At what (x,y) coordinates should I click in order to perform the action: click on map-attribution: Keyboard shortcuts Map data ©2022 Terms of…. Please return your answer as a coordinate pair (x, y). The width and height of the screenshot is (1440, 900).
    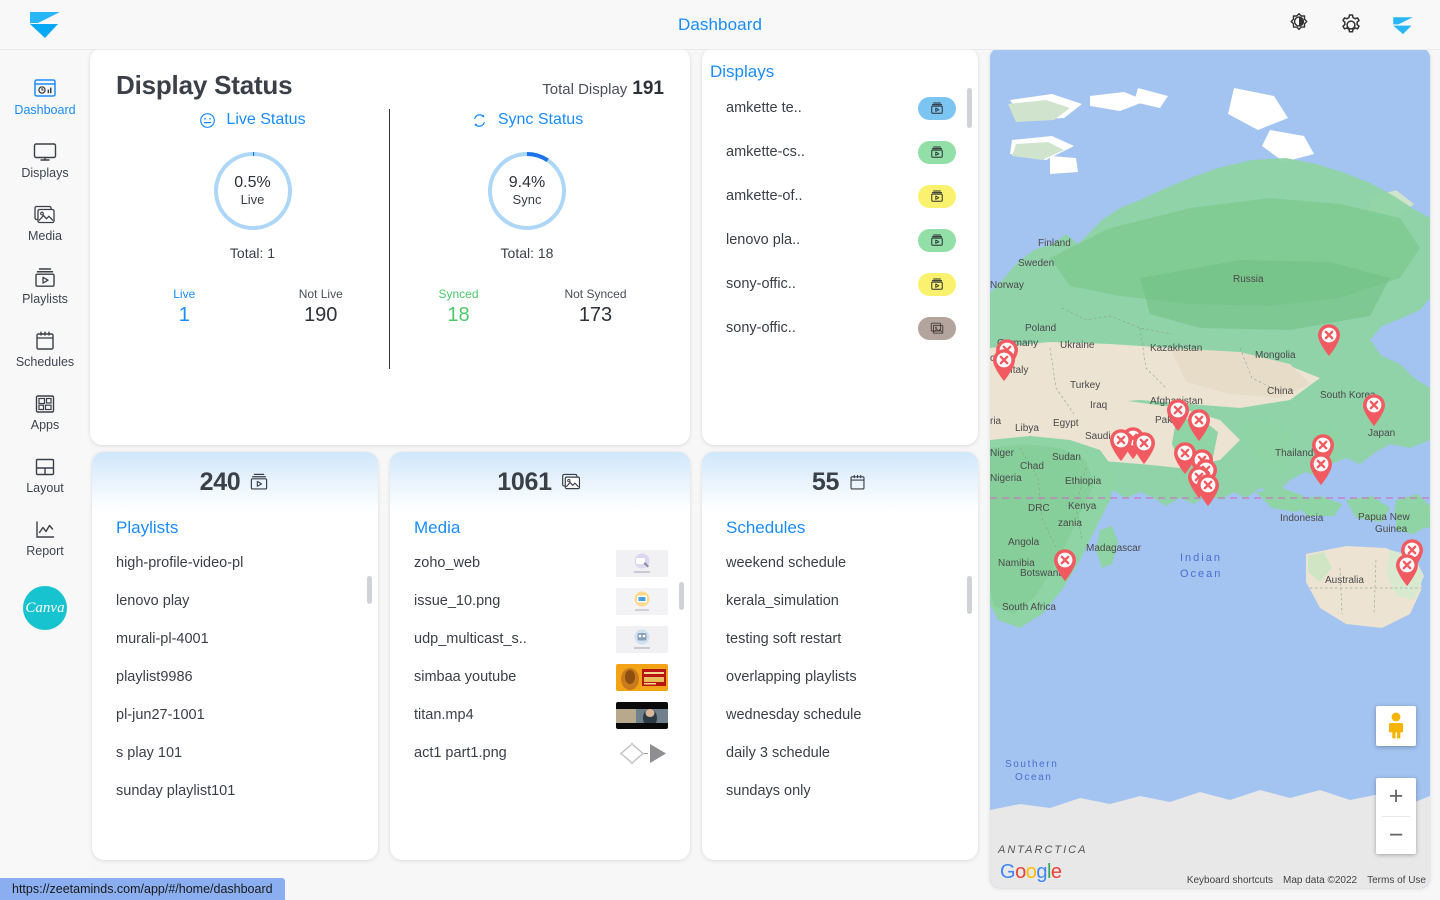
    Looking at the image, I should click on (1306, 880).